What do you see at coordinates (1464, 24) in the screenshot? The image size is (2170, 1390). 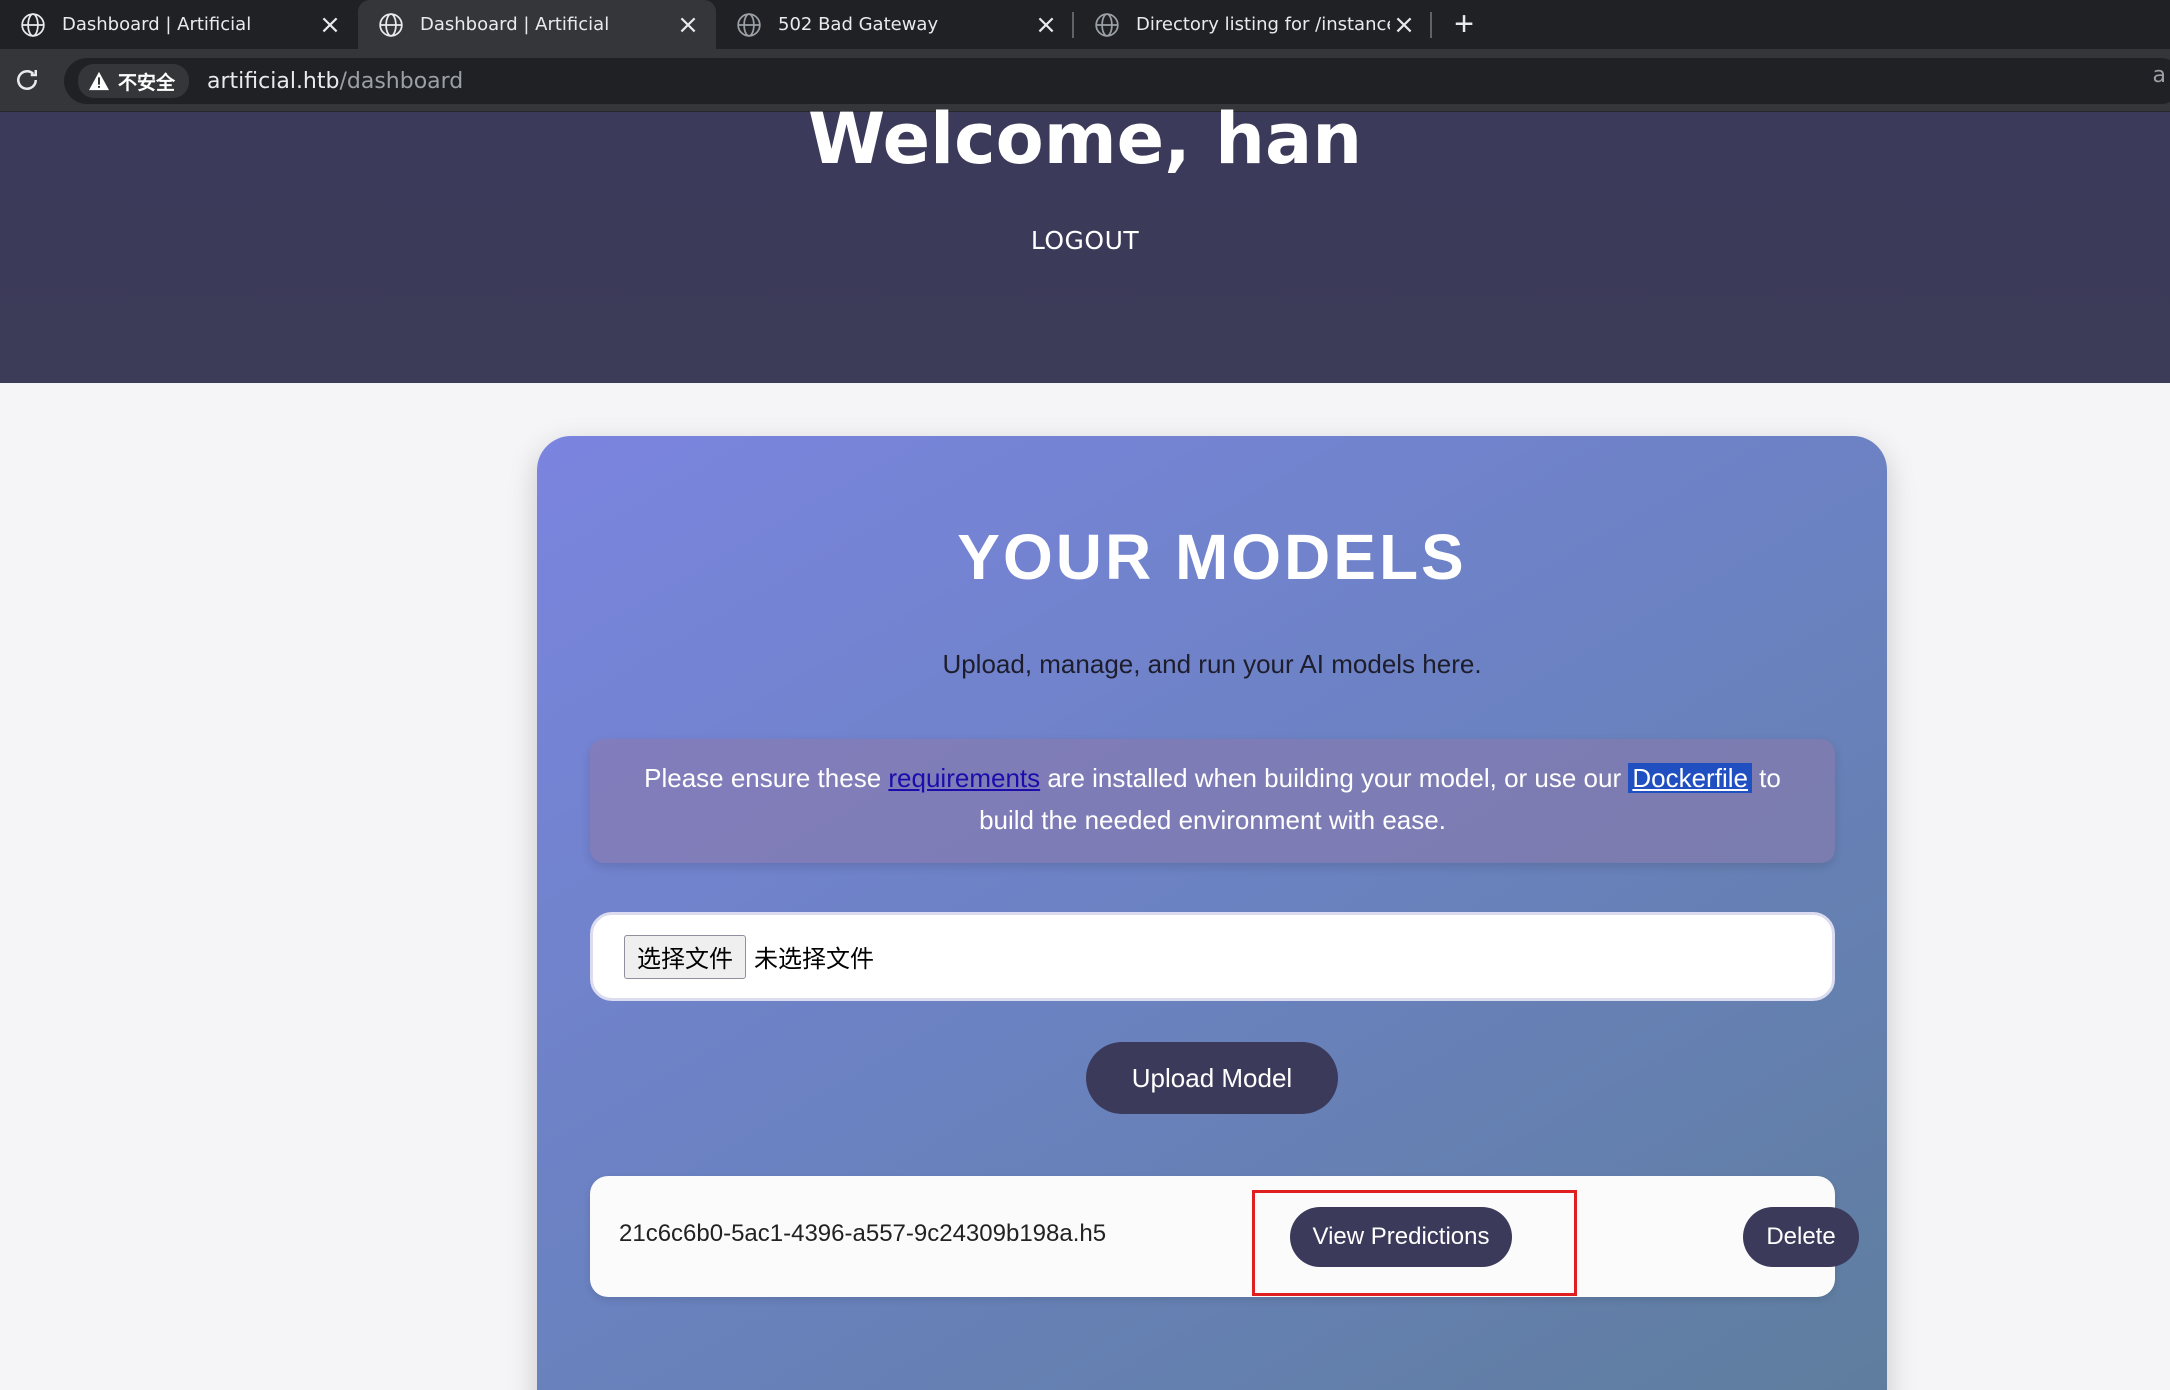 I see `new-tab-plus-icon: +` at bounding box center [1464, 24].